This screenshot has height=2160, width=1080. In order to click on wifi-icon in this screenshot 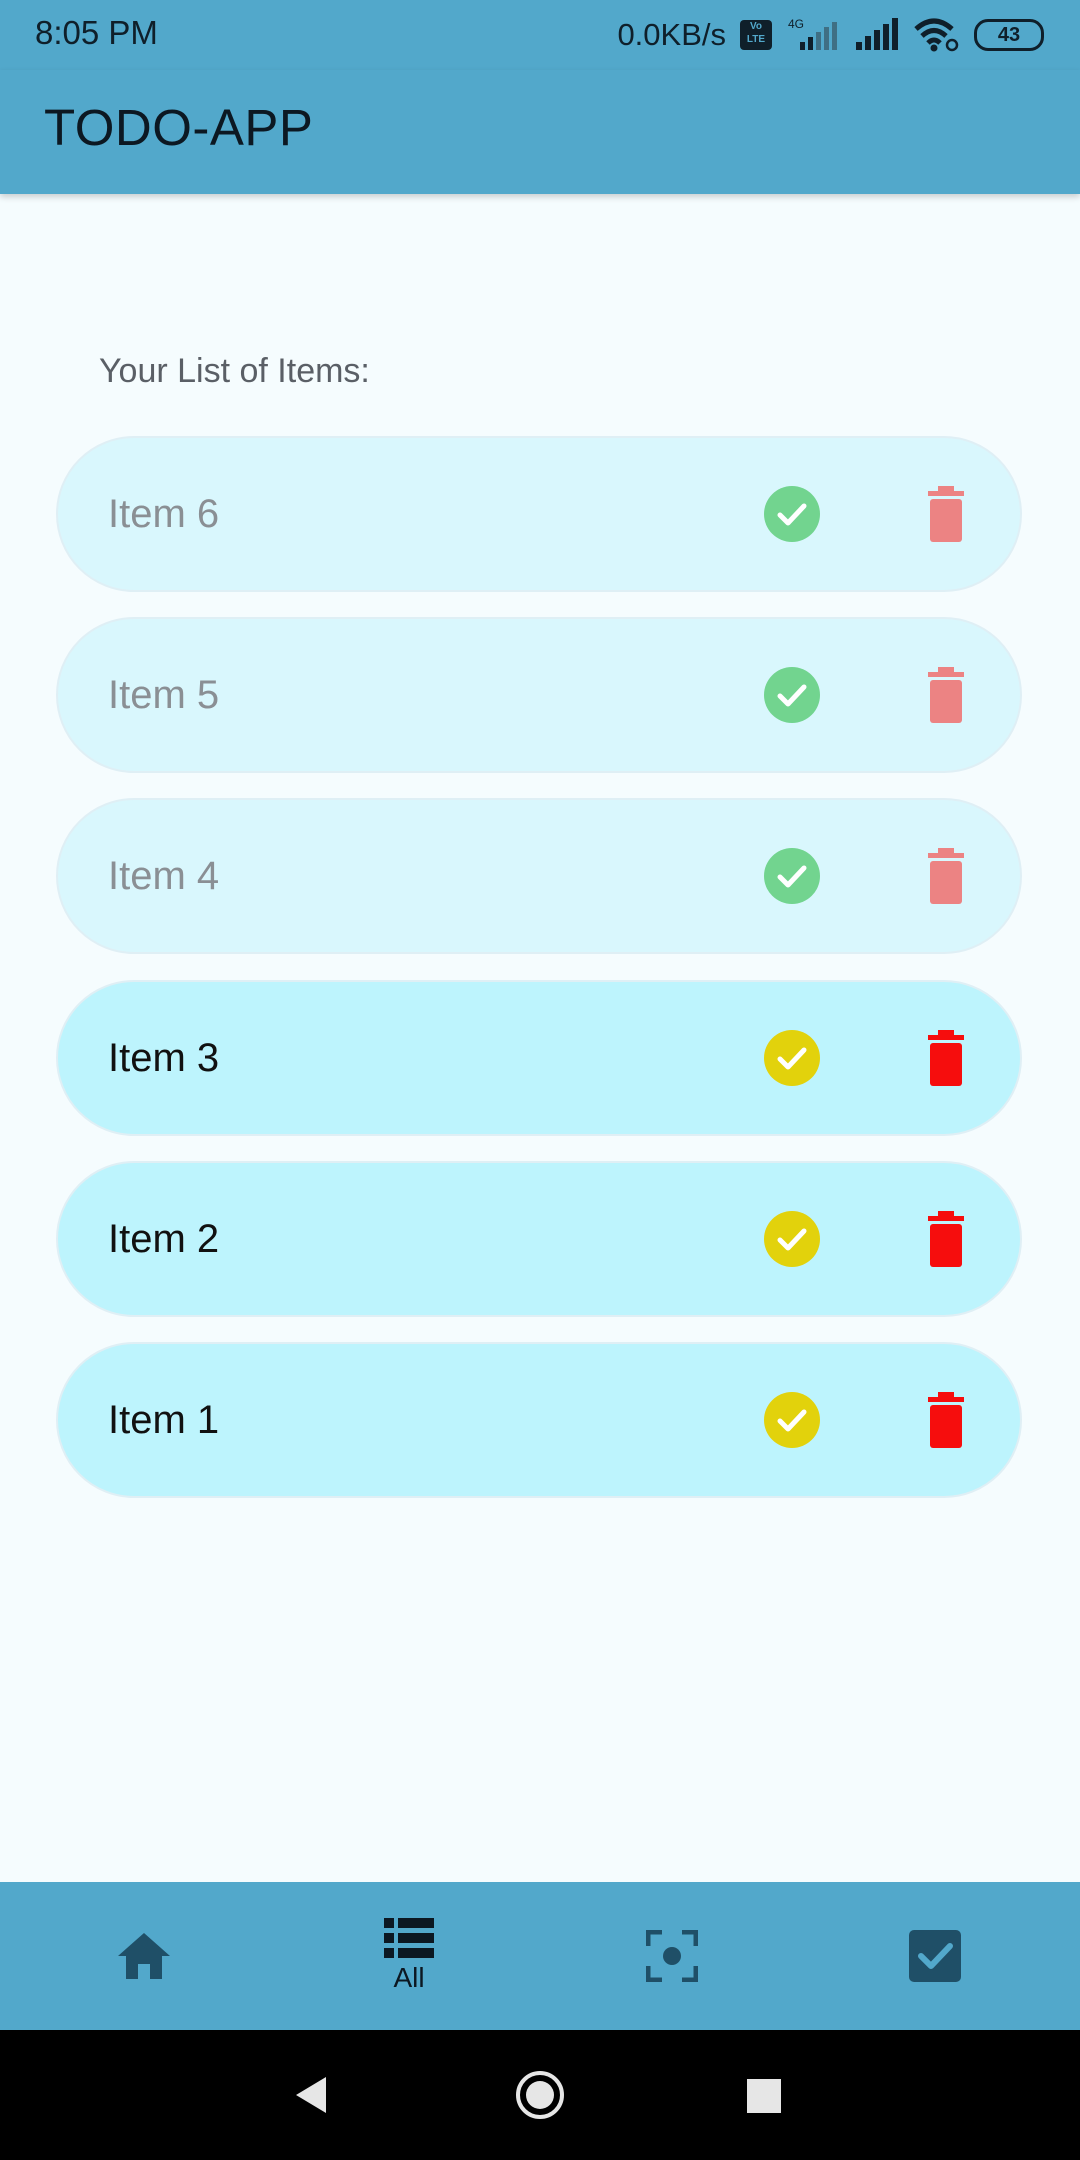, I will do `click(936, 35)`.